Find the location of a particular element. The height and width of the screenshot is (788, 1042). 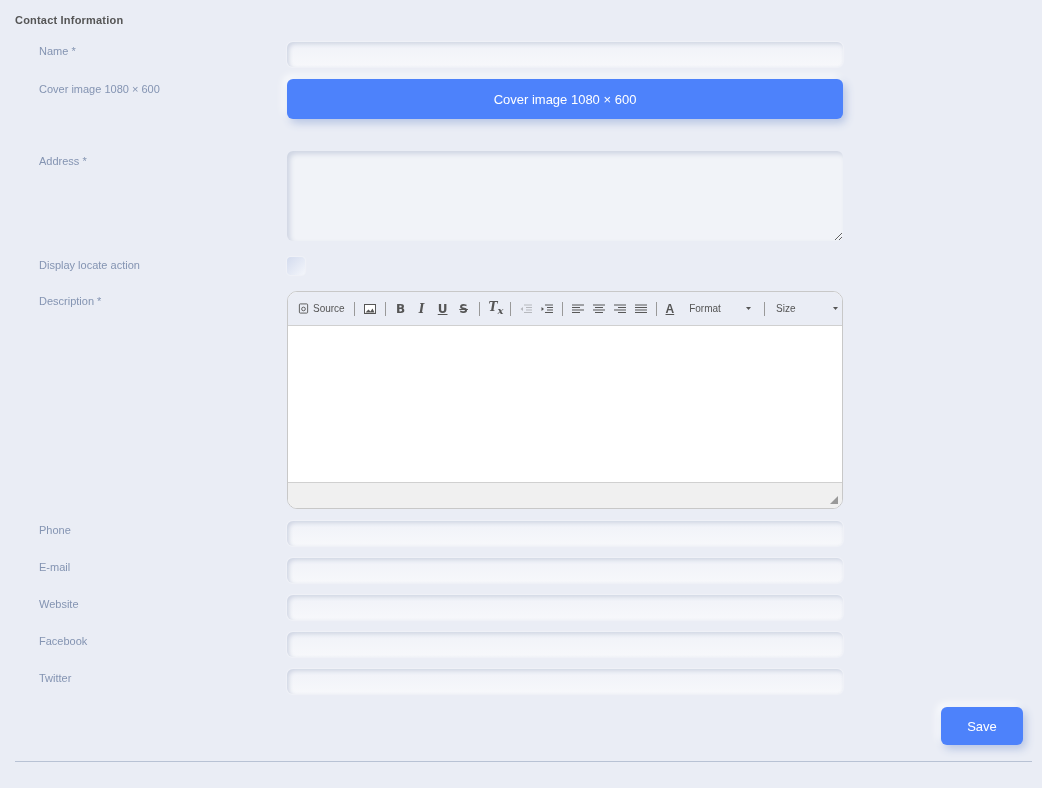

format-dropdown: Format is located at coordinates (721, 308).